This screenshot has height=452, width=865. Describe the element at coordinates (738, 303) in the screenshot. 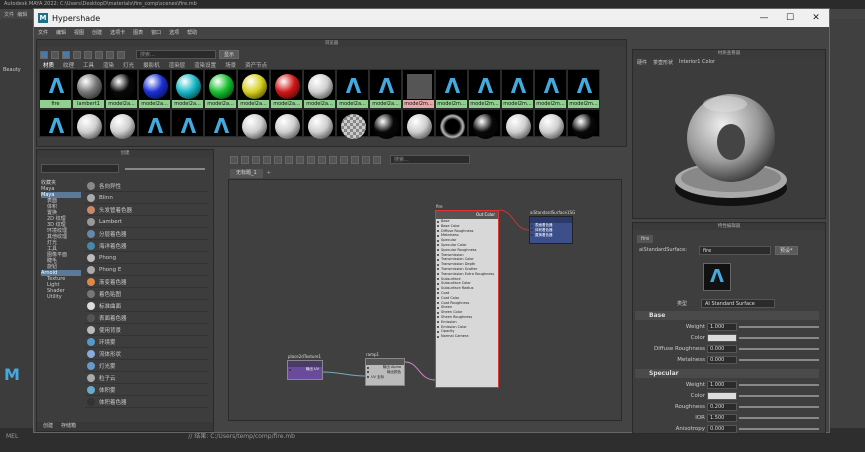

I see `ae-type-select: AI Standard Surface` at that location.